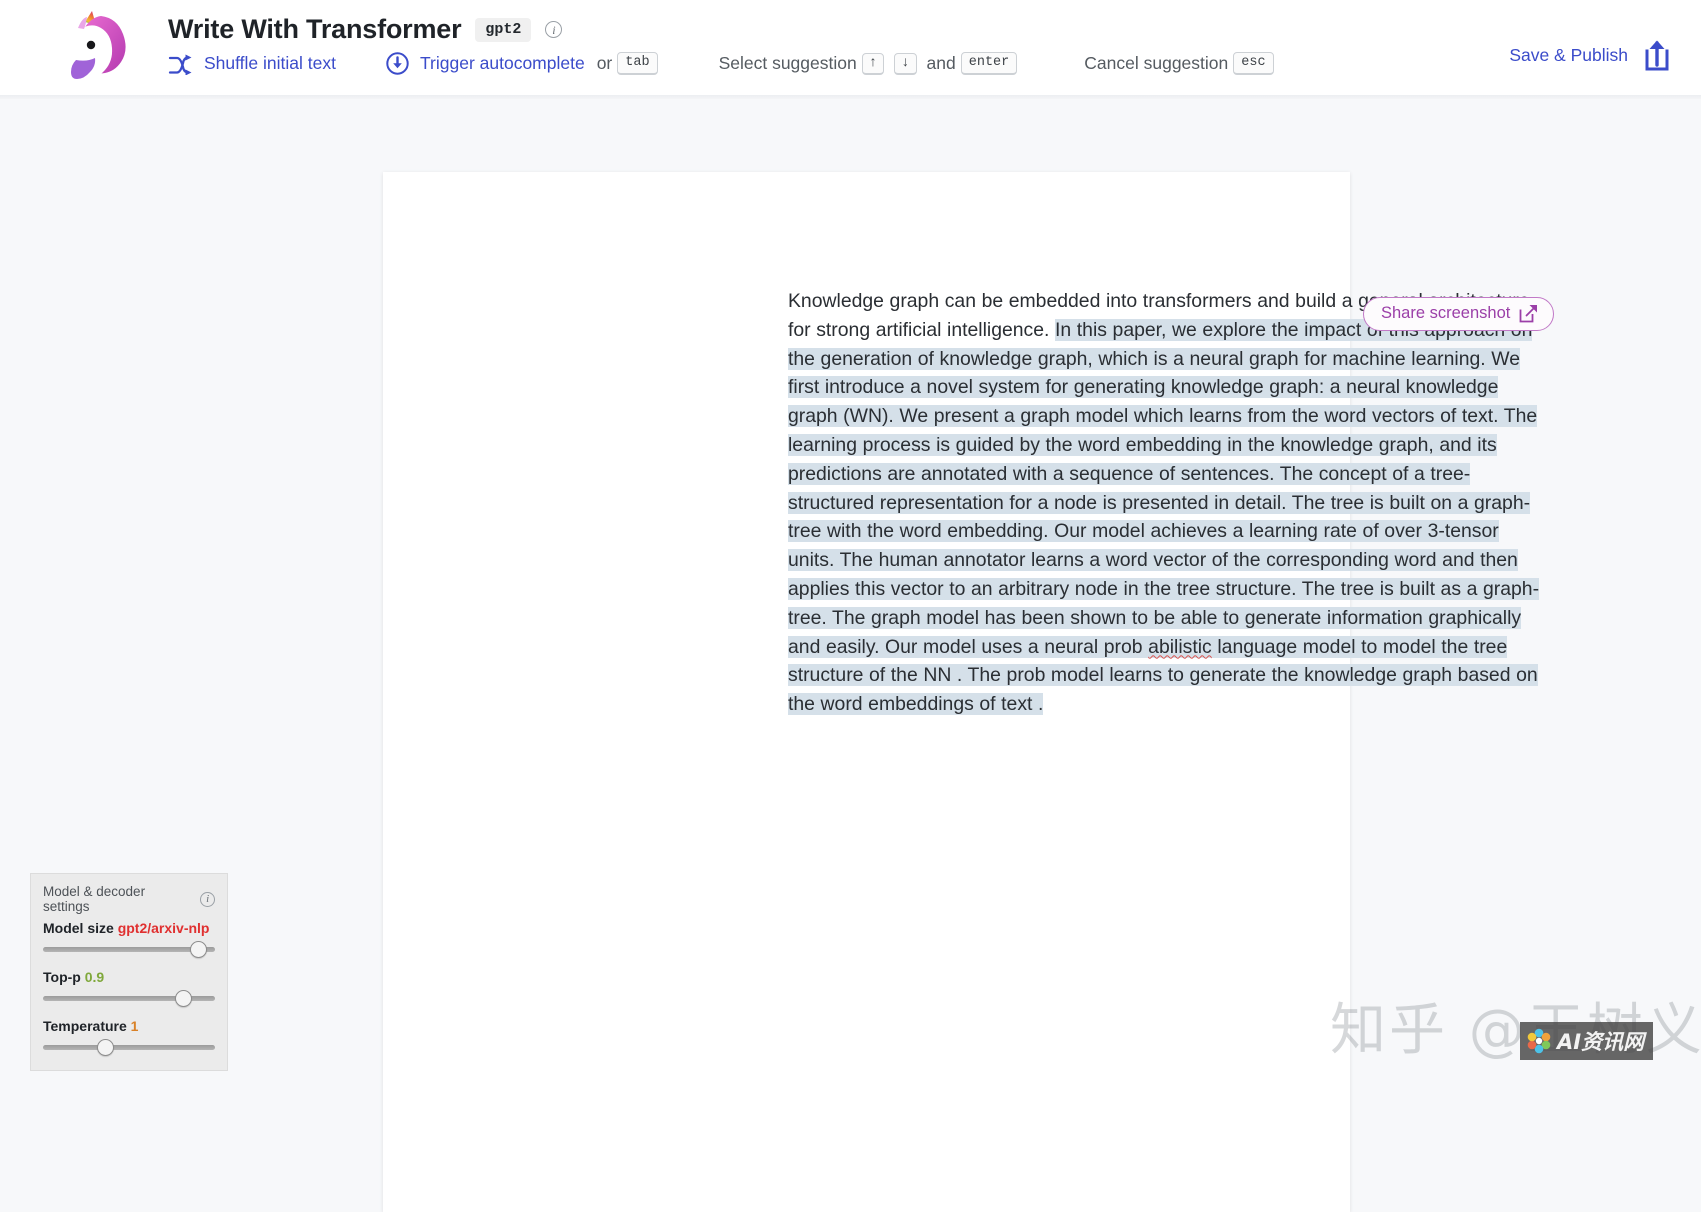 The image size is (1701, 1212). Describe the element at coordinates (62, 977) in the screenshot. I see `topp-label: Top-p` at that location.